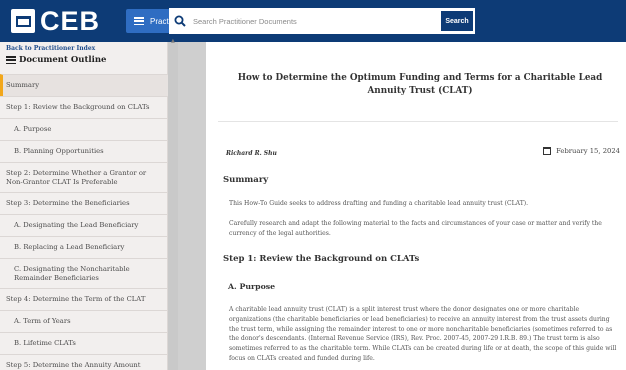 The width and height of the screenshot is (626, 370). I want to click on step1-heading: Step 1: Review the Background on CLATs, so click(321, 259).